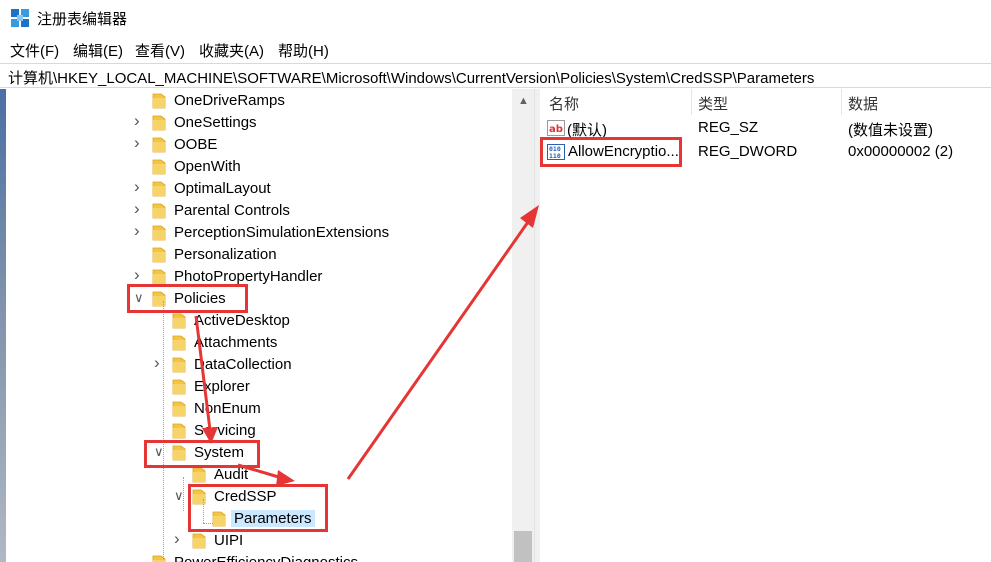 The height and width of the screenshot is (562, 991). I want to click on value-type: REG_DWORD, so click(748, 151).